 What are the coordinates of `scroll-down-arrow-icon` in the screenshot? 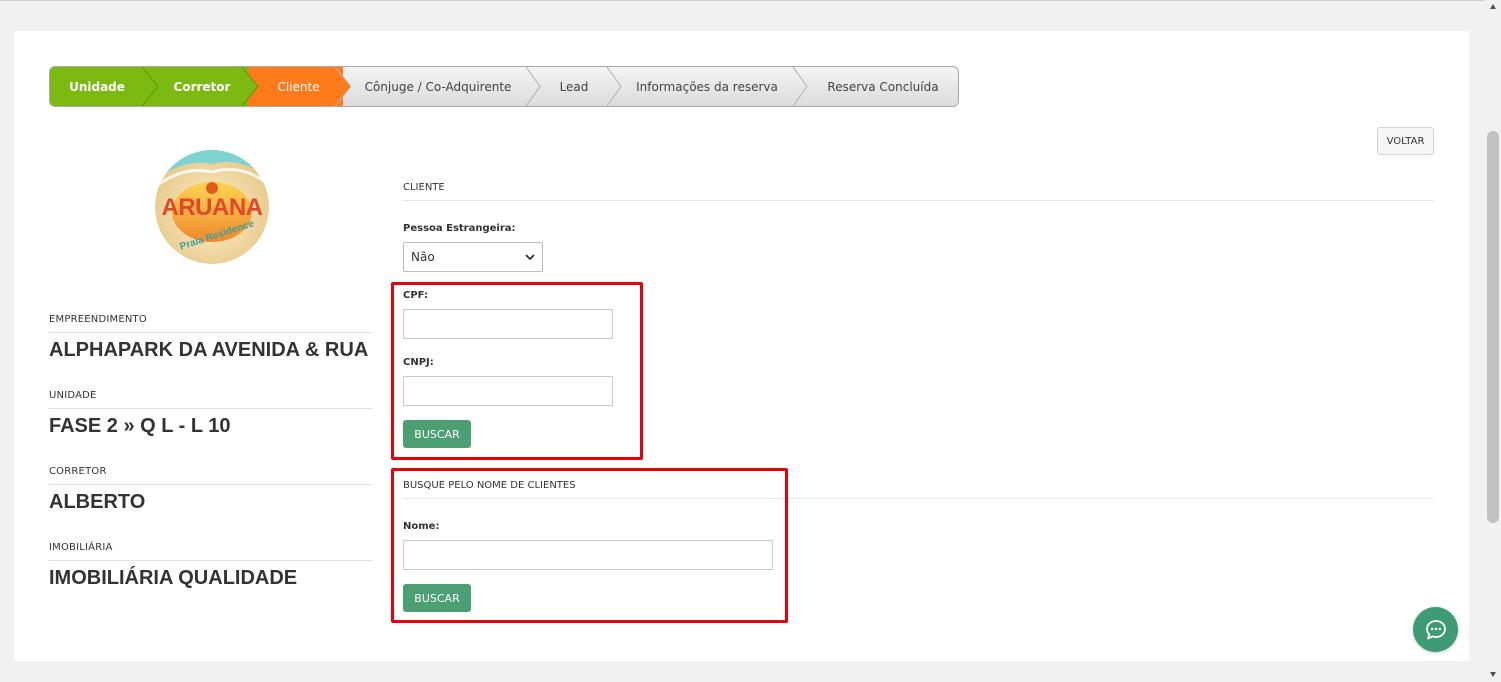 It's located at (1493, 674).